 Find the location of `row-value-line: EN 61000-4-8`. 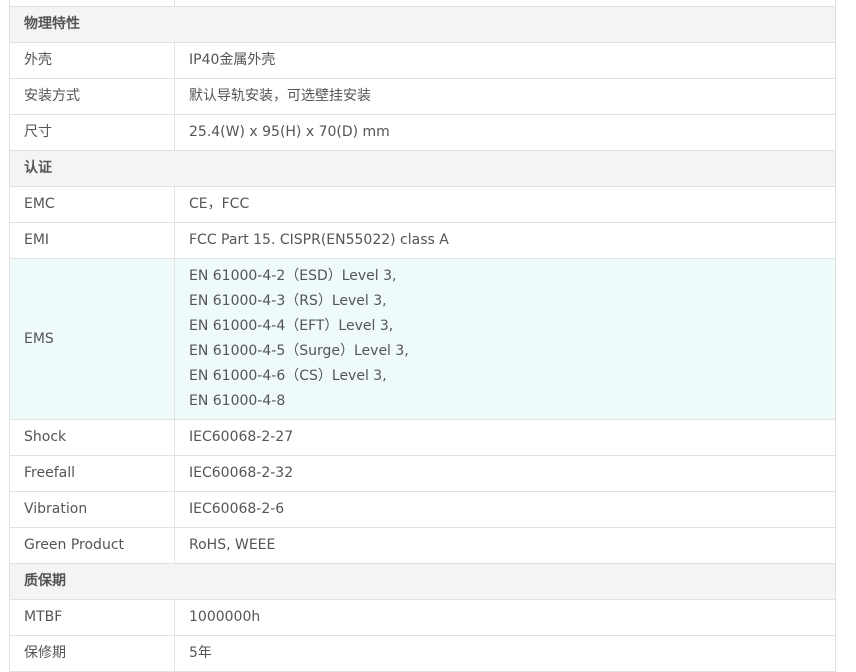

row-value-line: EN 61000-4-8 is located at coordinates (237, 401).